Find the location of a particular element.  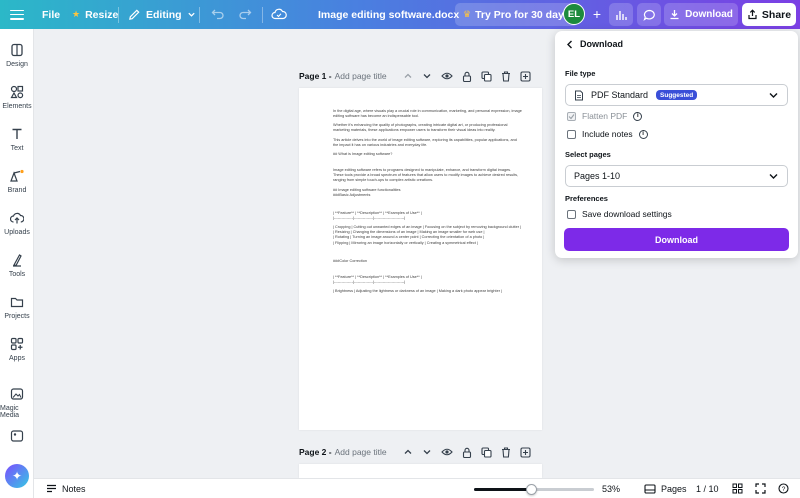

lock-icon is located at coordinates (467, 452).